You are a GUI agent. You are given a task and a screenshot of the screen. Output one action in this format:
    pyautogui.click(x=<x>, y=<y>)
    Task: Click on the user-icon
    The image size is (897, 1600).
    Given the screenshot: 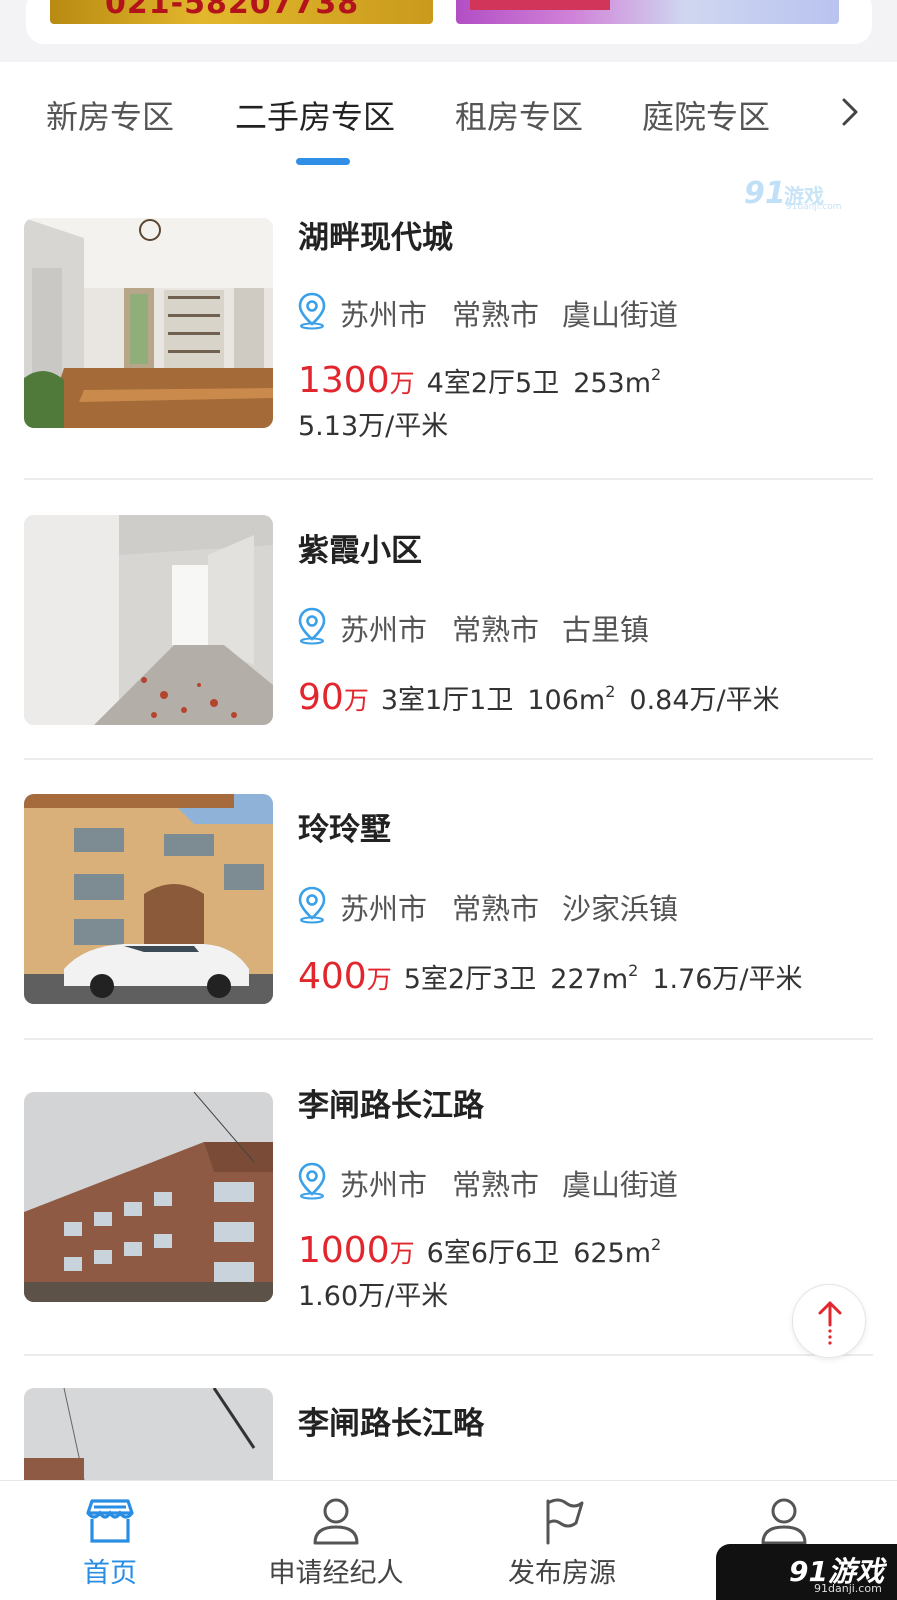 What is the action you would take?
    pyautogui.click(x=336, y=1521)
    